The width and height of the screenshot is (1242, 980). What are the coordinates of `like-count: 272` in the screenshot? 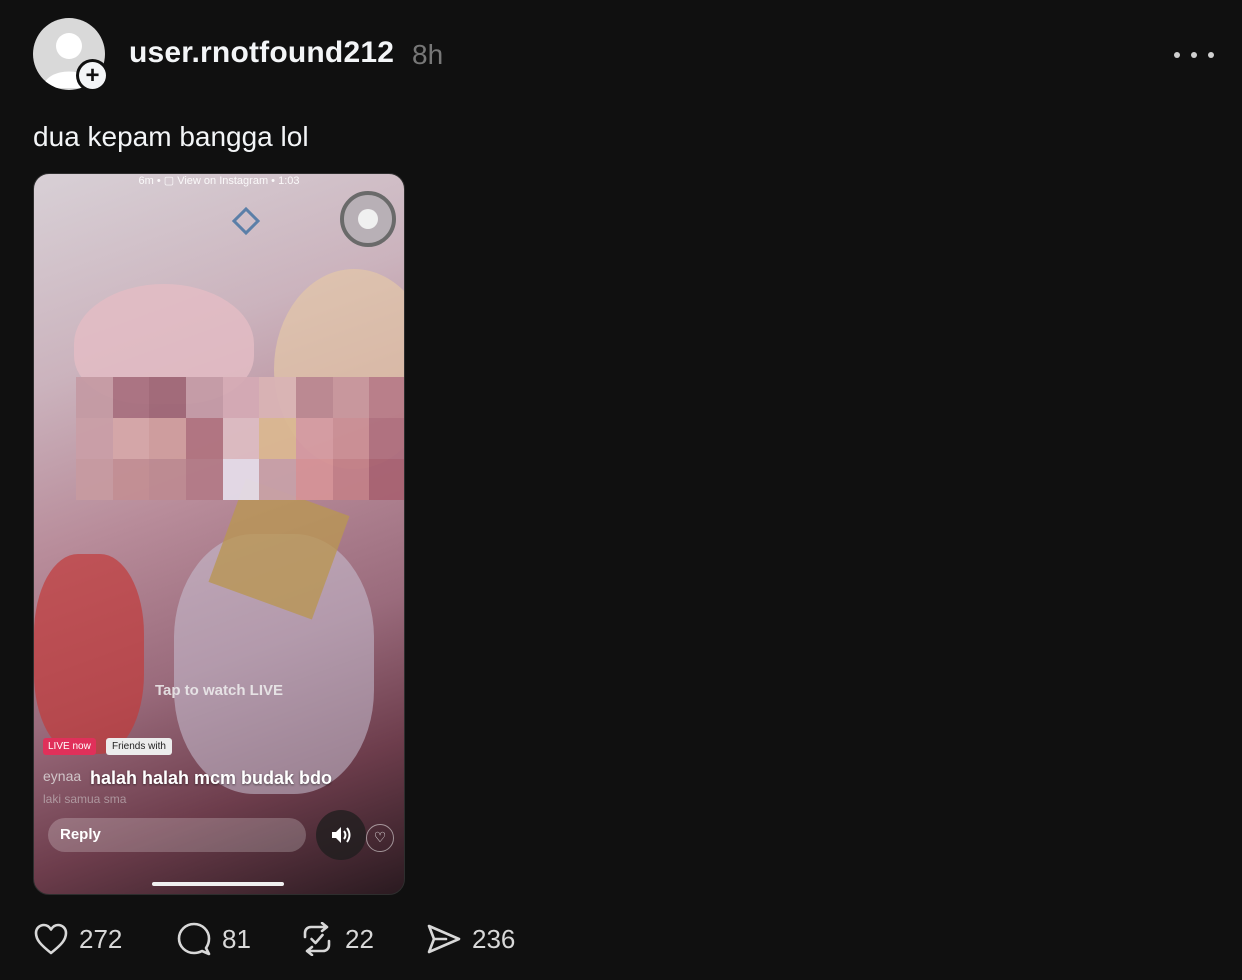 It's located at (101, 938).